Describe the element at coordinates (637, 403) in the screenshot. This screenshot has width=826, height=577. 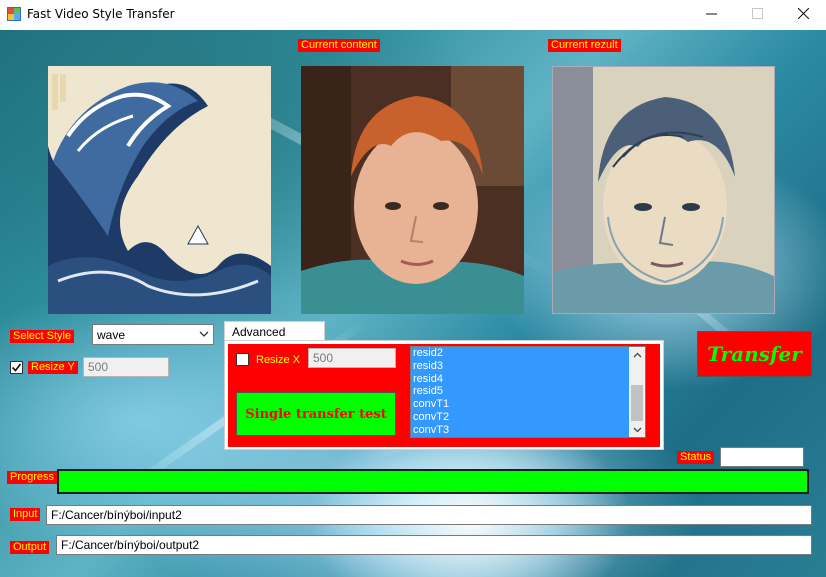
I see `scrollbar-thumb` at that location.